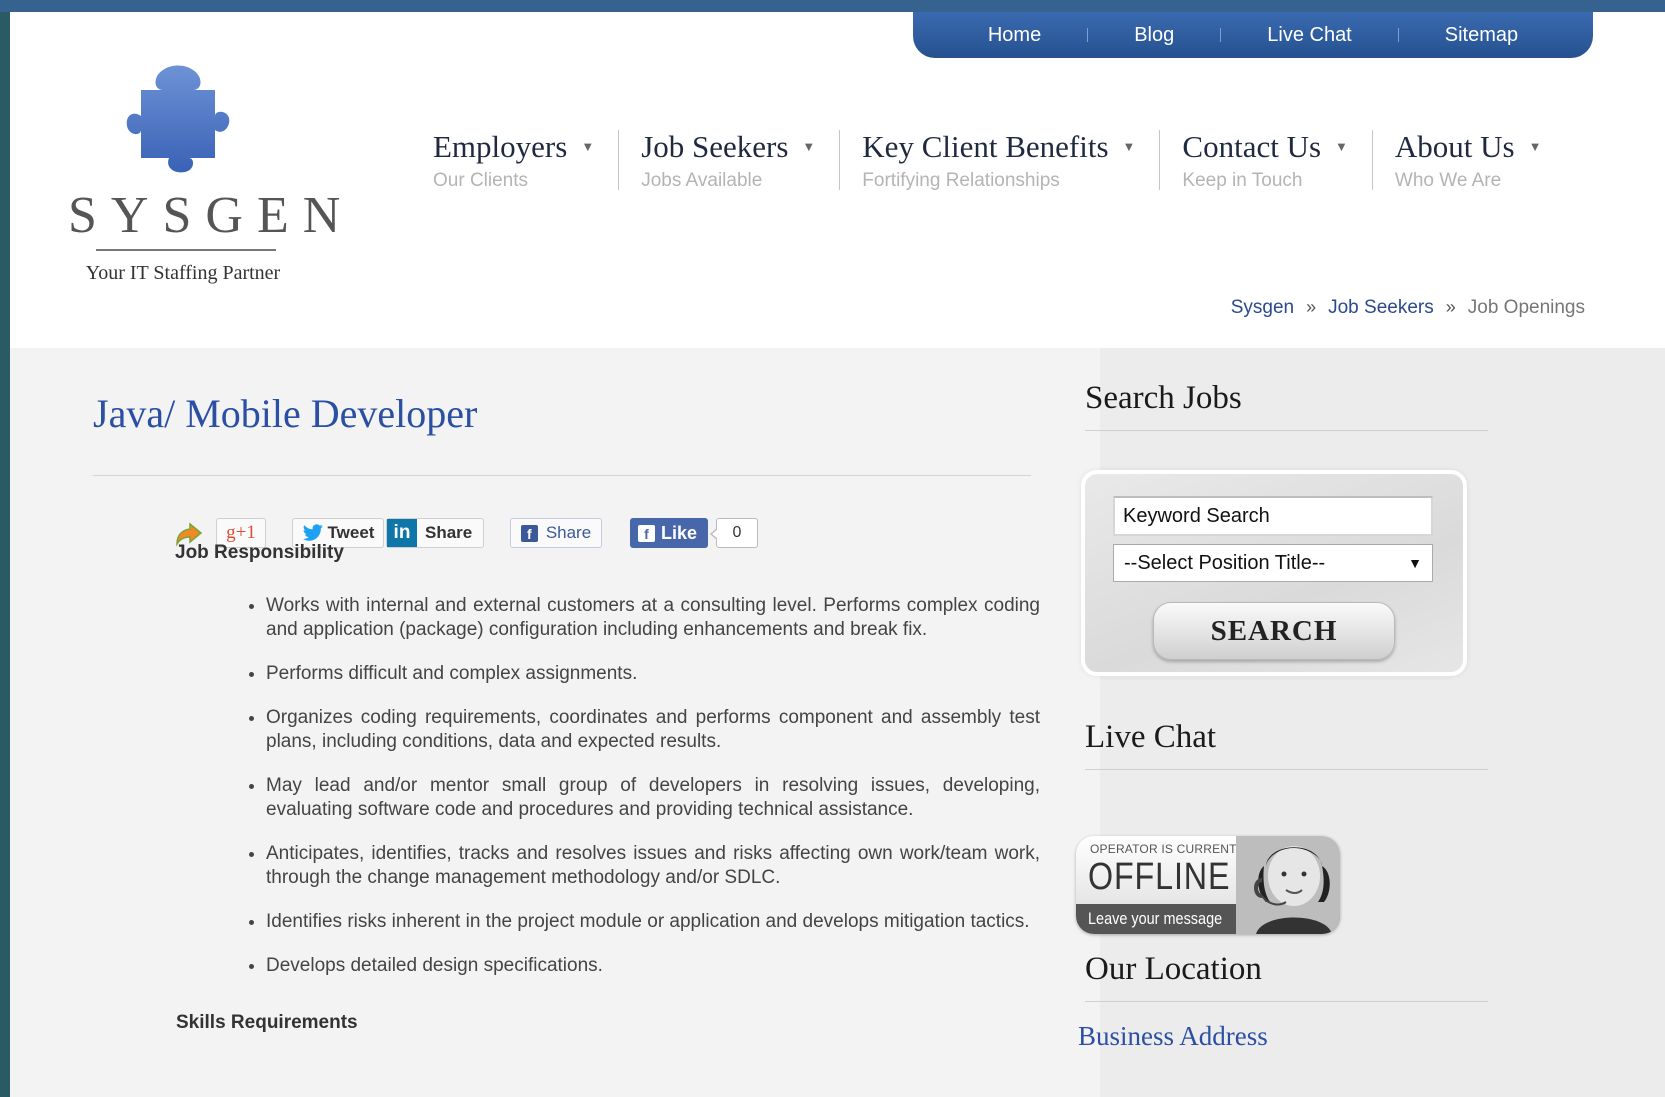 Image resolution: width=1665 pixels, height=1097 pixels. I want to click on facebook-share-button: f Share, so click(556, 533).